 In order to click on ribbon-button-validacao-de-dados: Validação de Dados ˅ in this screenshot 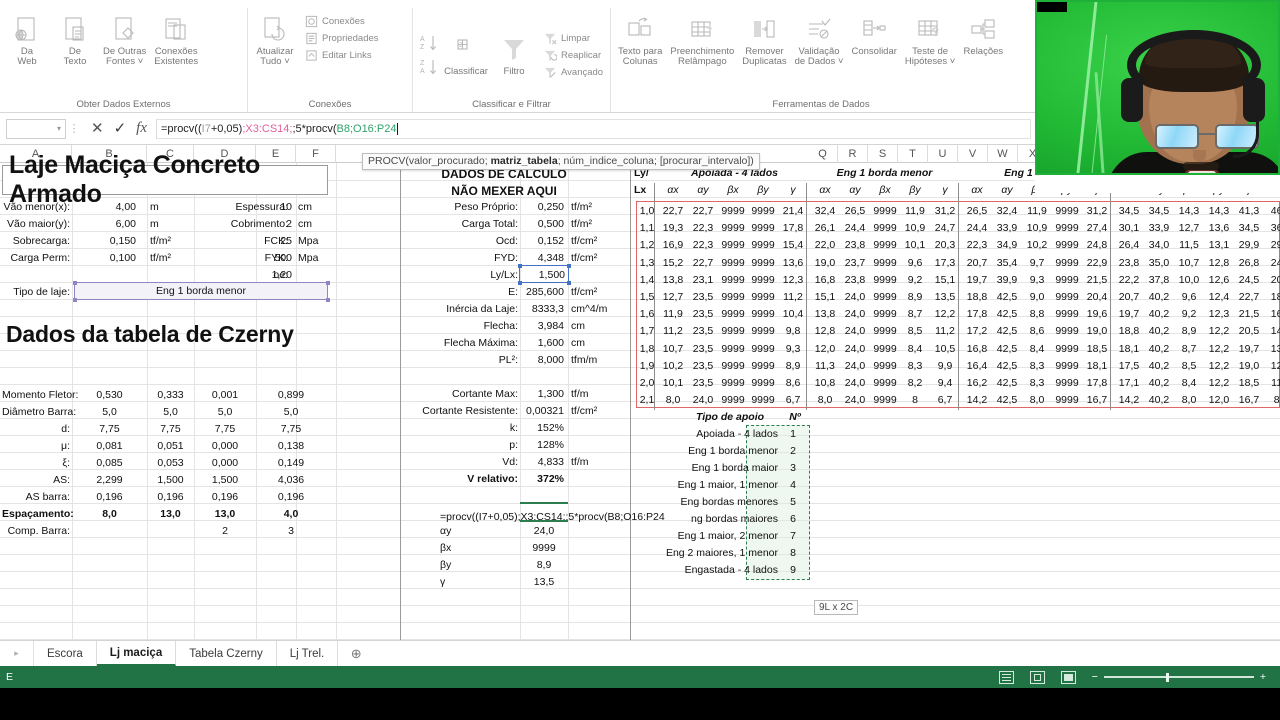, I will do `click(819, 40)`.